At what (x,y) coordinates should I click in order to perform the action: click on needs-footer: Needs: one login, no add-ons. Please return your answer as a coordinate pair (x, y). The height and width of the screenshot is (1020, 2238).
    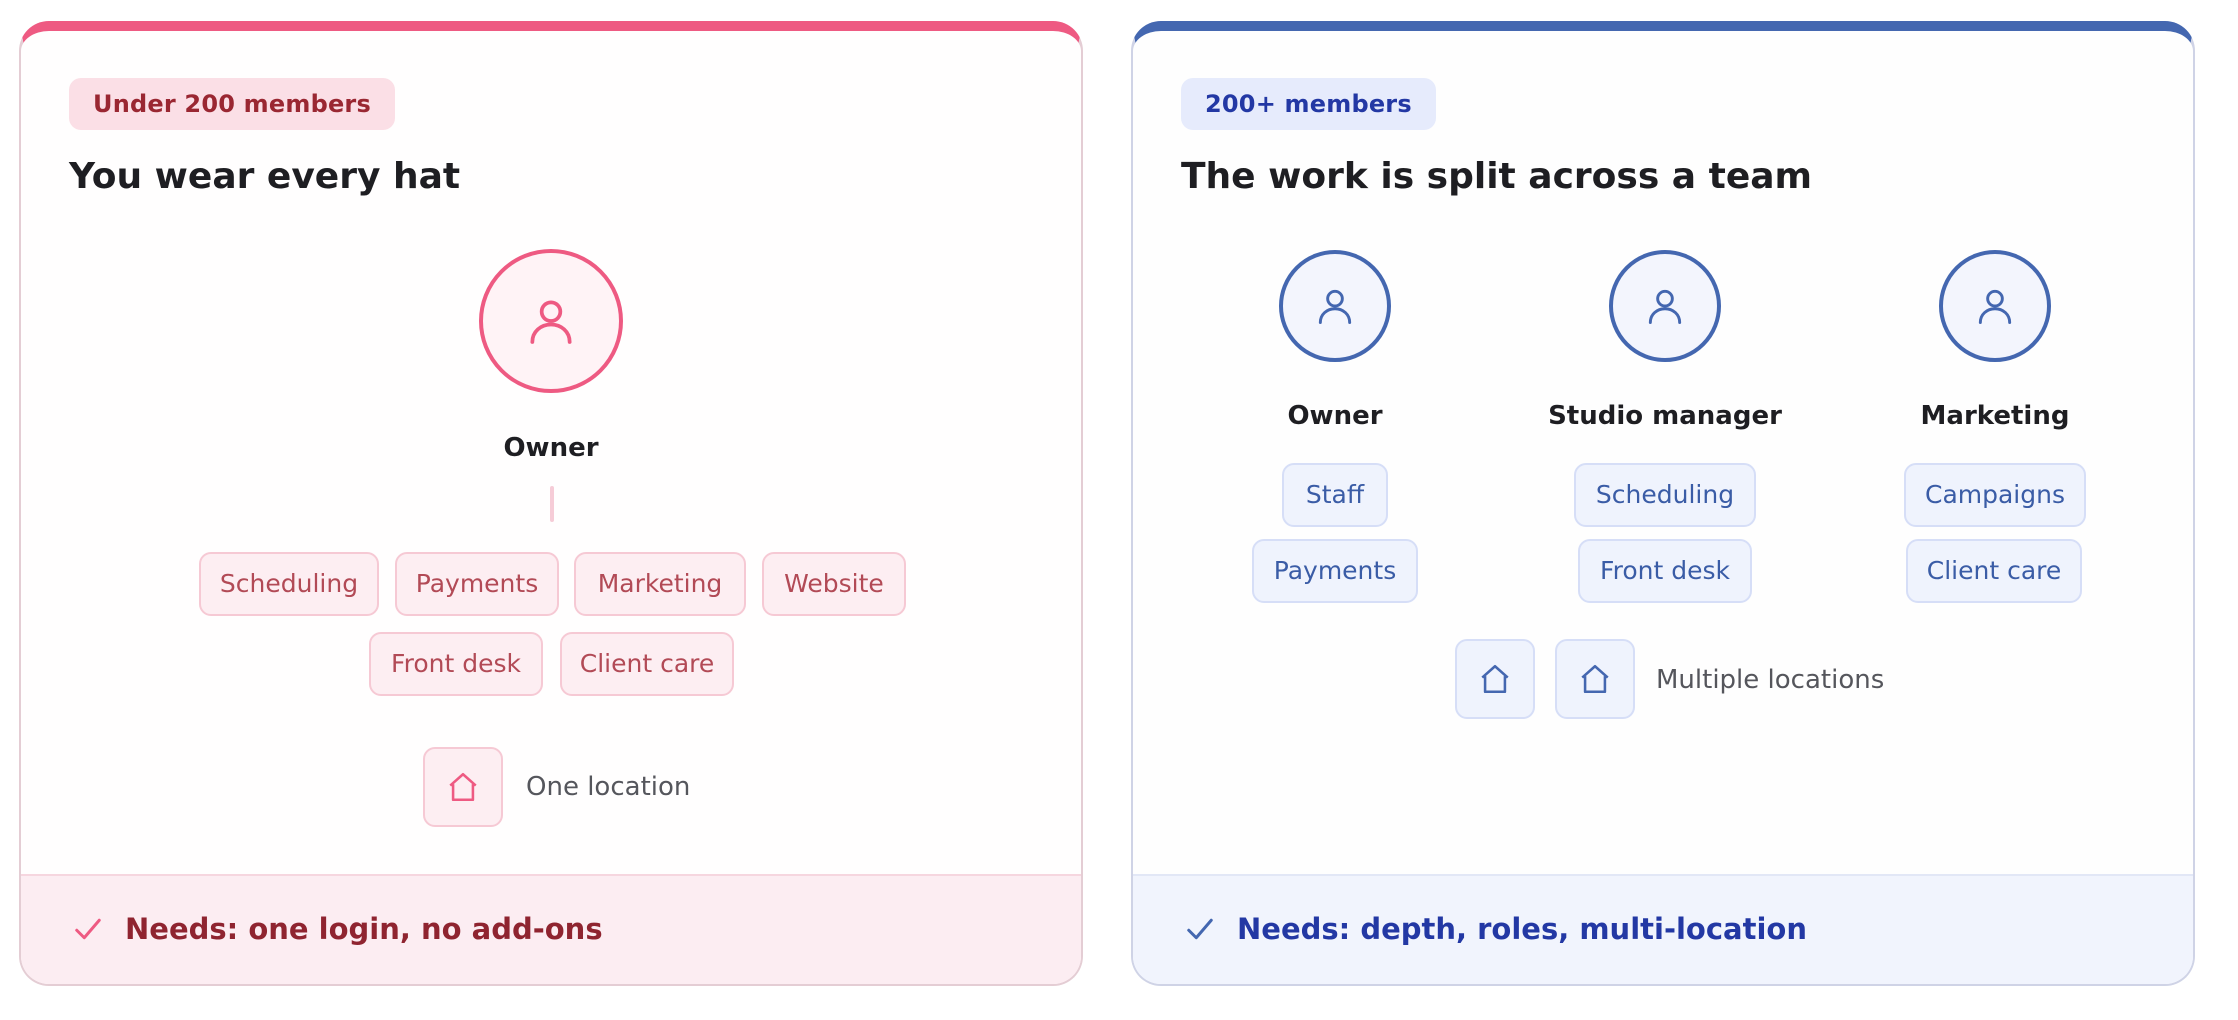
    Looking at the image, I should click on (551, 929).